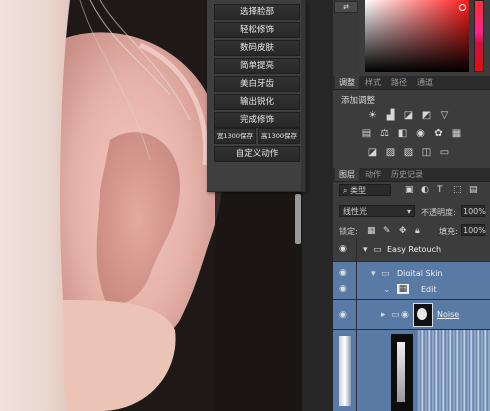  Describe the element at coordinates (473, 211) in the screenshot. I see `opacity-input: 100%` at that location.